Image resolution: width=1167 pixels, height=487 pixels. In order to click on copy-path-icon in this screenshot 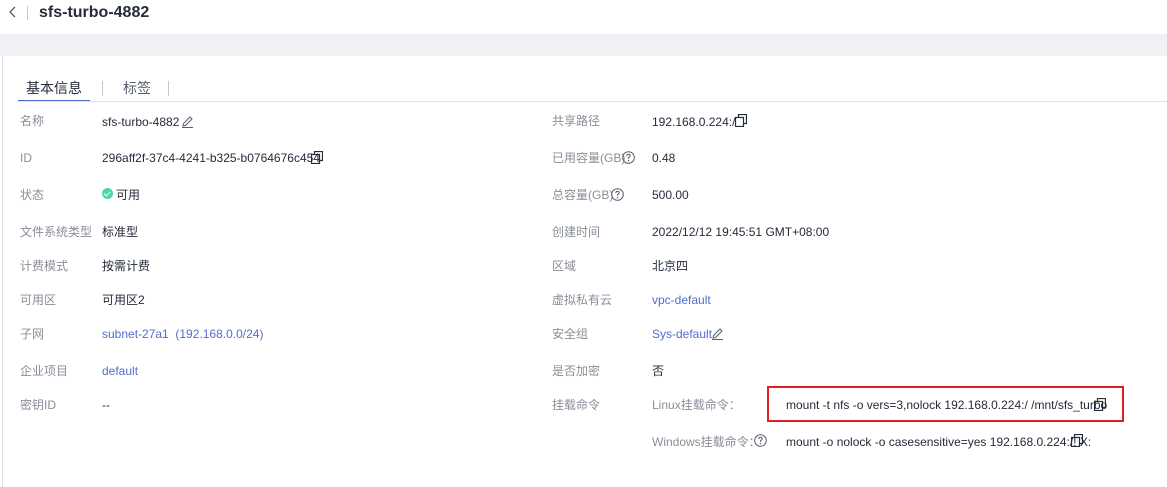, I will do `click(741, 120)`.